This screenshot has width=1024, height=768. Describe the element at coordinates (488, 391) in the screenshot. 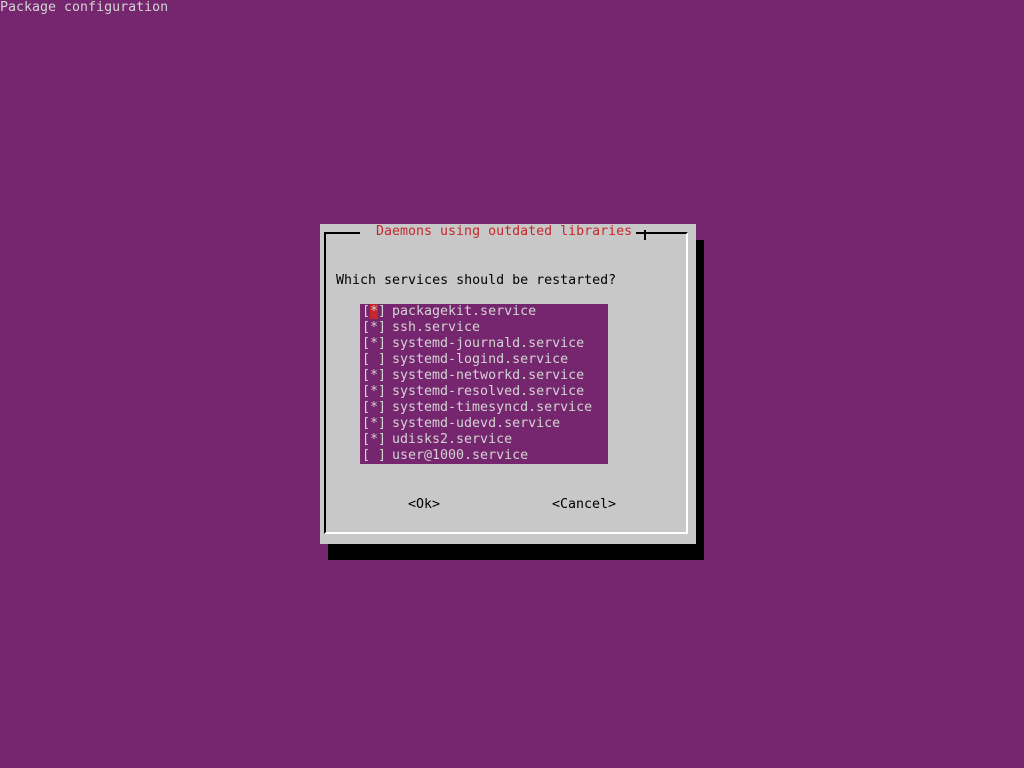

I see `service-label: systemd-resolved.service` at that location.